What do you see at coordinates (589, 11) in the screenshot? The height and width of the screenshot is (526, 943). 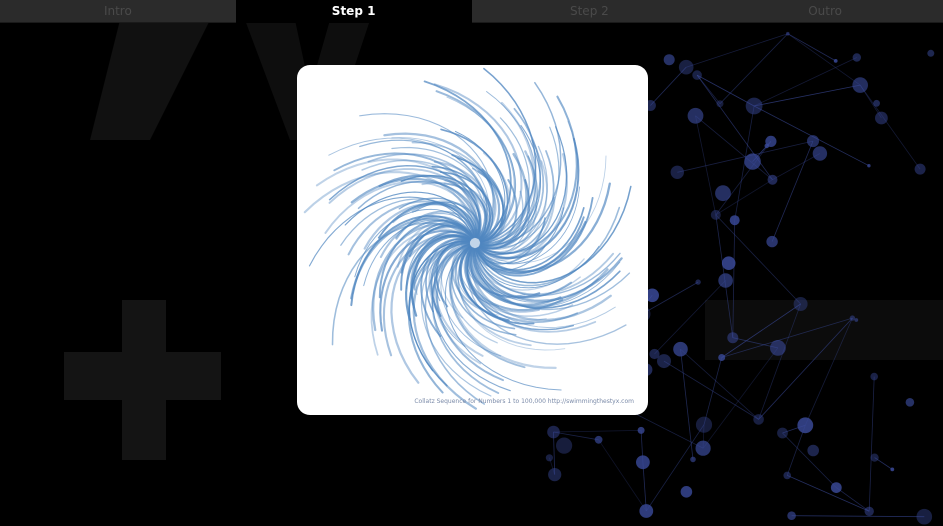 I see `tab-step-2: Step 2` at bounding box center [589, 11].